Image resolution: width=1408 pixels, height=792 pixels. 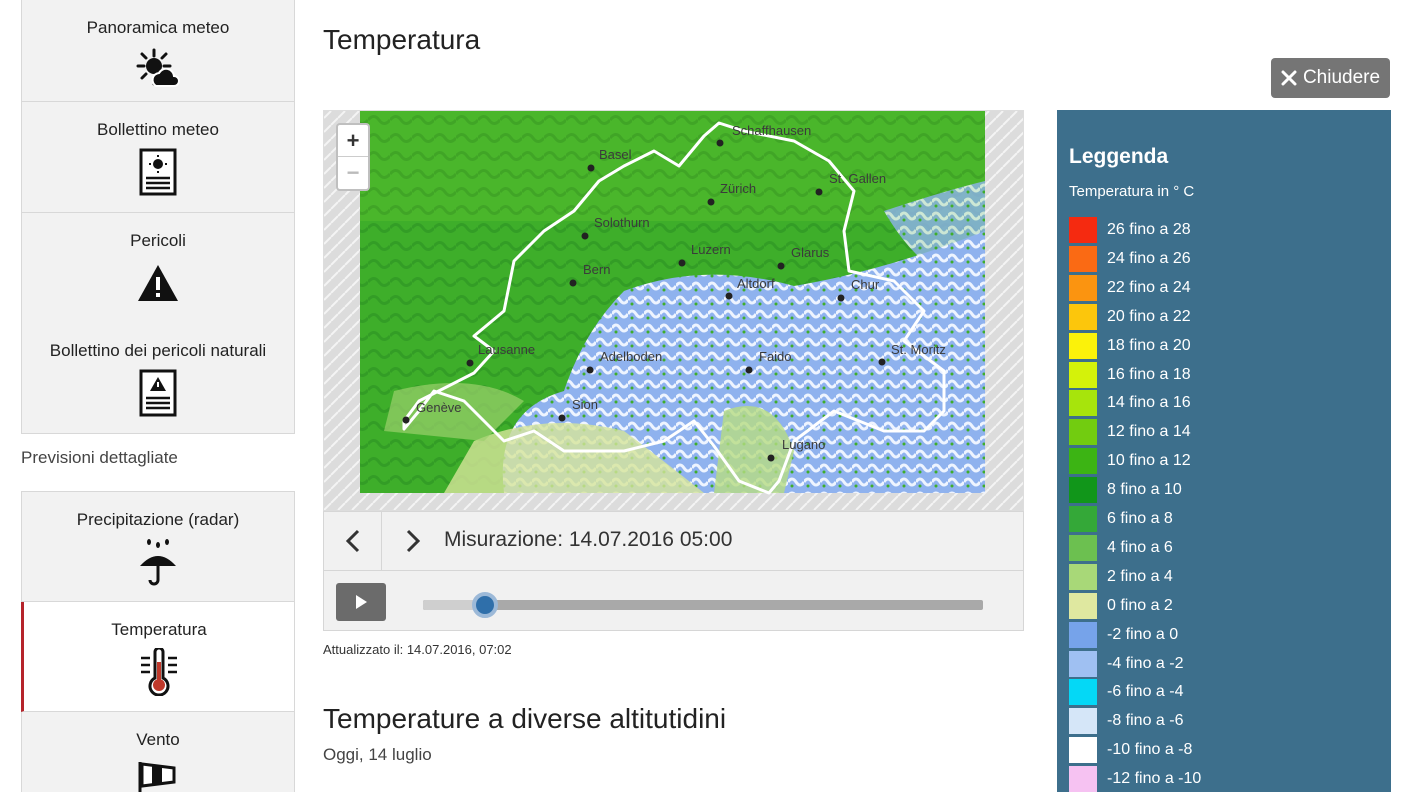 What do you see at coordinates (1140, 605) in the screenshot?
I see `legend-label: 0 fino a 2` at bounding box center [1140, 605].